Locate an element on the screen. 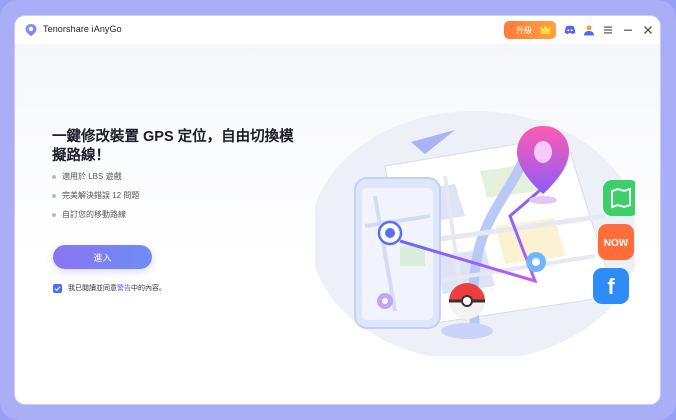  feature-item: 適用於 LBS 遊戲 is located at coordinates (95, 180).